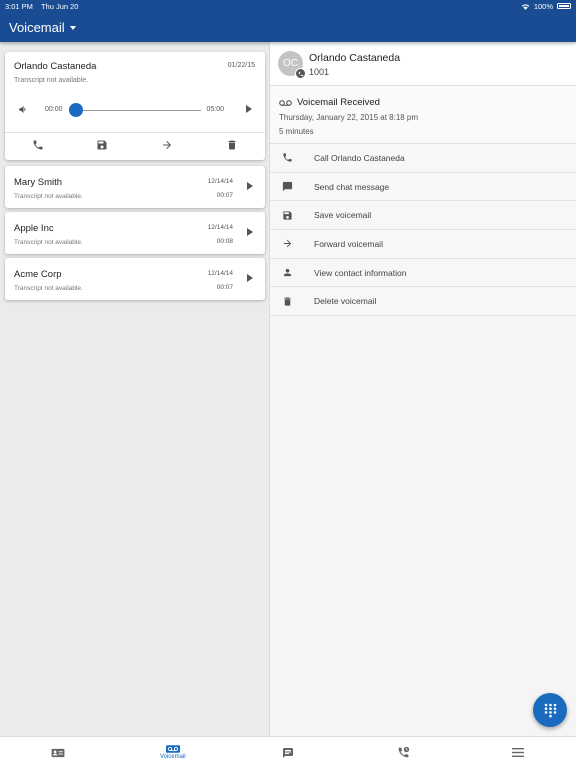  Describe the element at coordinates (288, 6) in the screenshot. I see `status-bar: 3:01 PM Thu Jun 20 100%` at that location.